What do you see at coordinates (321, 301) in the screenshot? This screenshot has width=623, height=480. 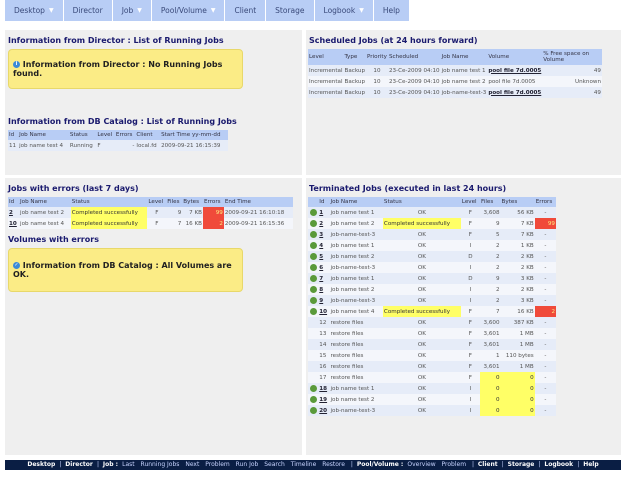 I see `job-id-link: 9` at bounding box center [321, 301].